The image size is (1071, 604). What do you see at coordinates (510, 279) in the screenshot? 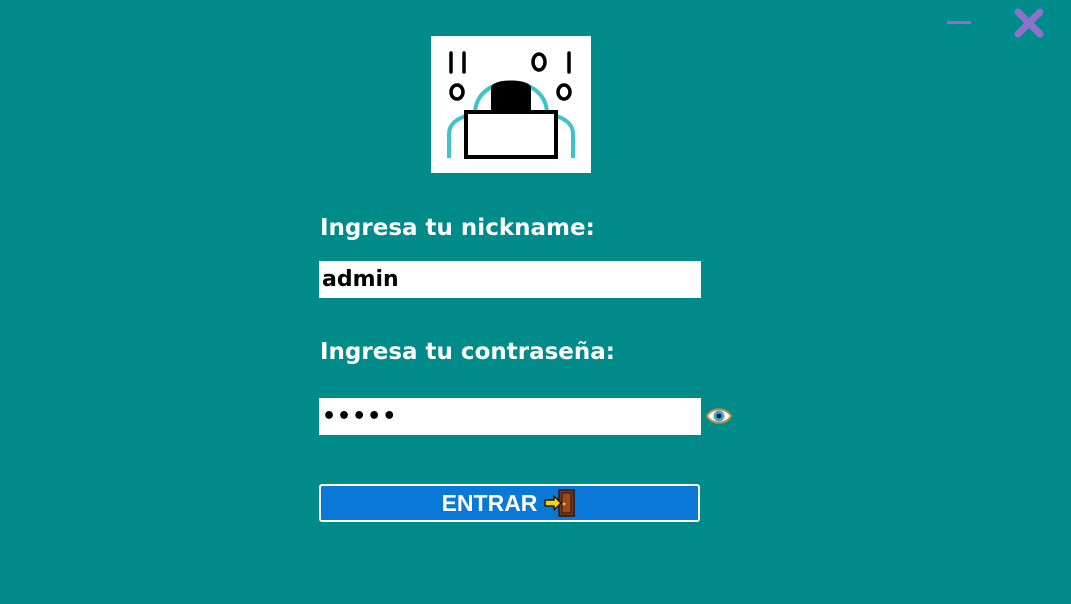
I see `nickname-input` at bounding box center [510, 279].